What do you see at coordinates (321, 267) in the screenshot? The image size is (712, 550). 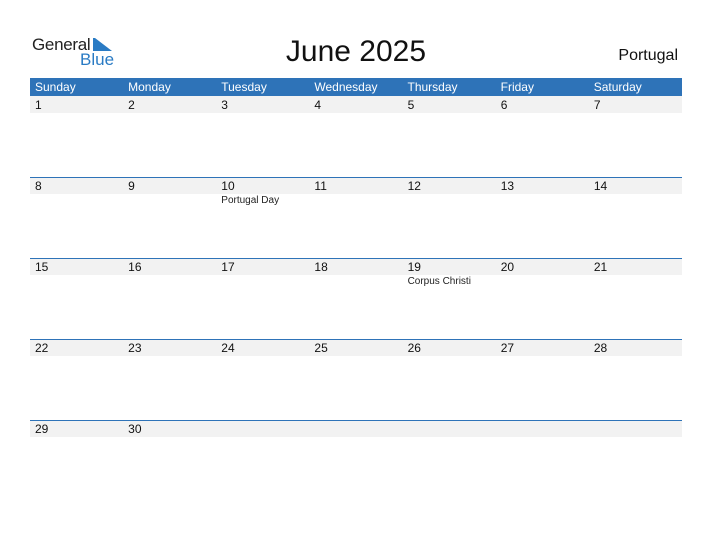 I see `day-number: 18` at bounding box center [321, 267].